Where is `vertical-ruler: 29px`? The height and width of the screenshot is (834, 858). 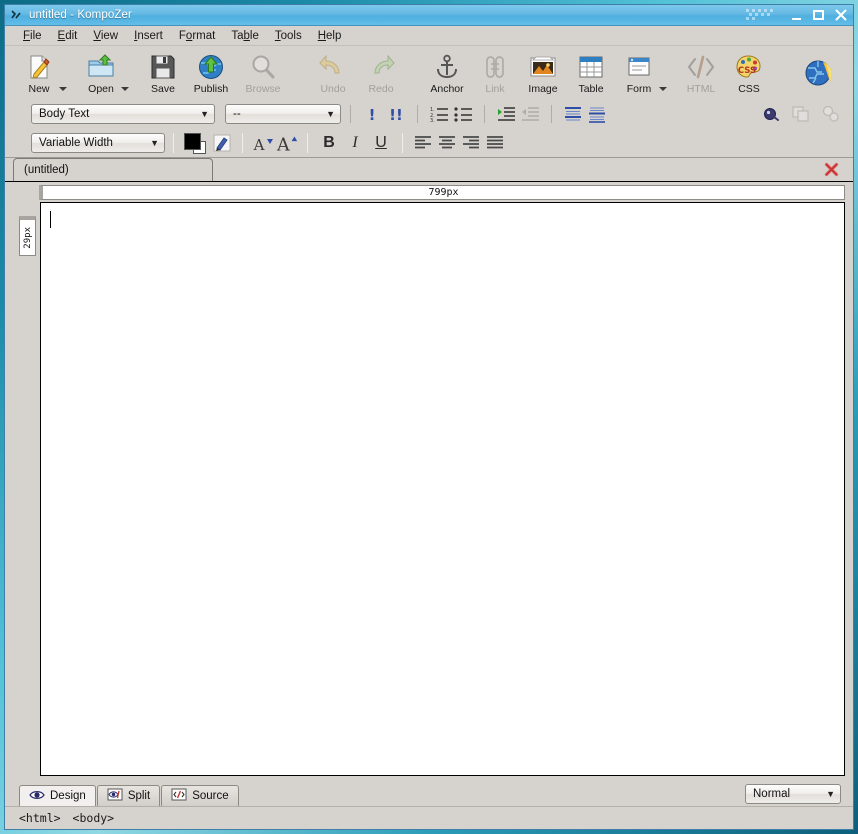
vertical-ruler: 29px is located at coordinates (27, 236).